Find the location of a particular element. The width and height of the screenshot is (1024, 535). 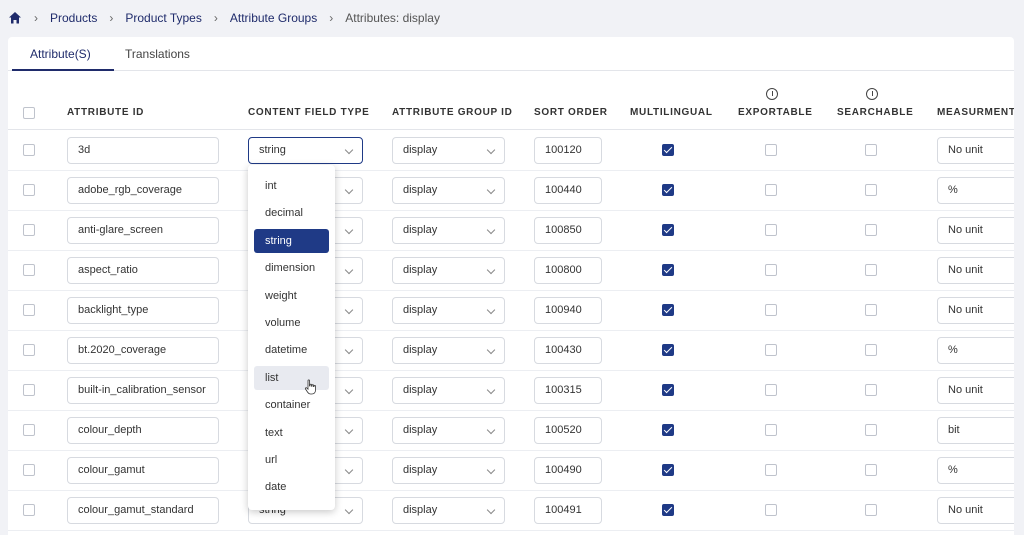

col-multilingual: MULTILINGUAL is located at coordinates (671, 112).